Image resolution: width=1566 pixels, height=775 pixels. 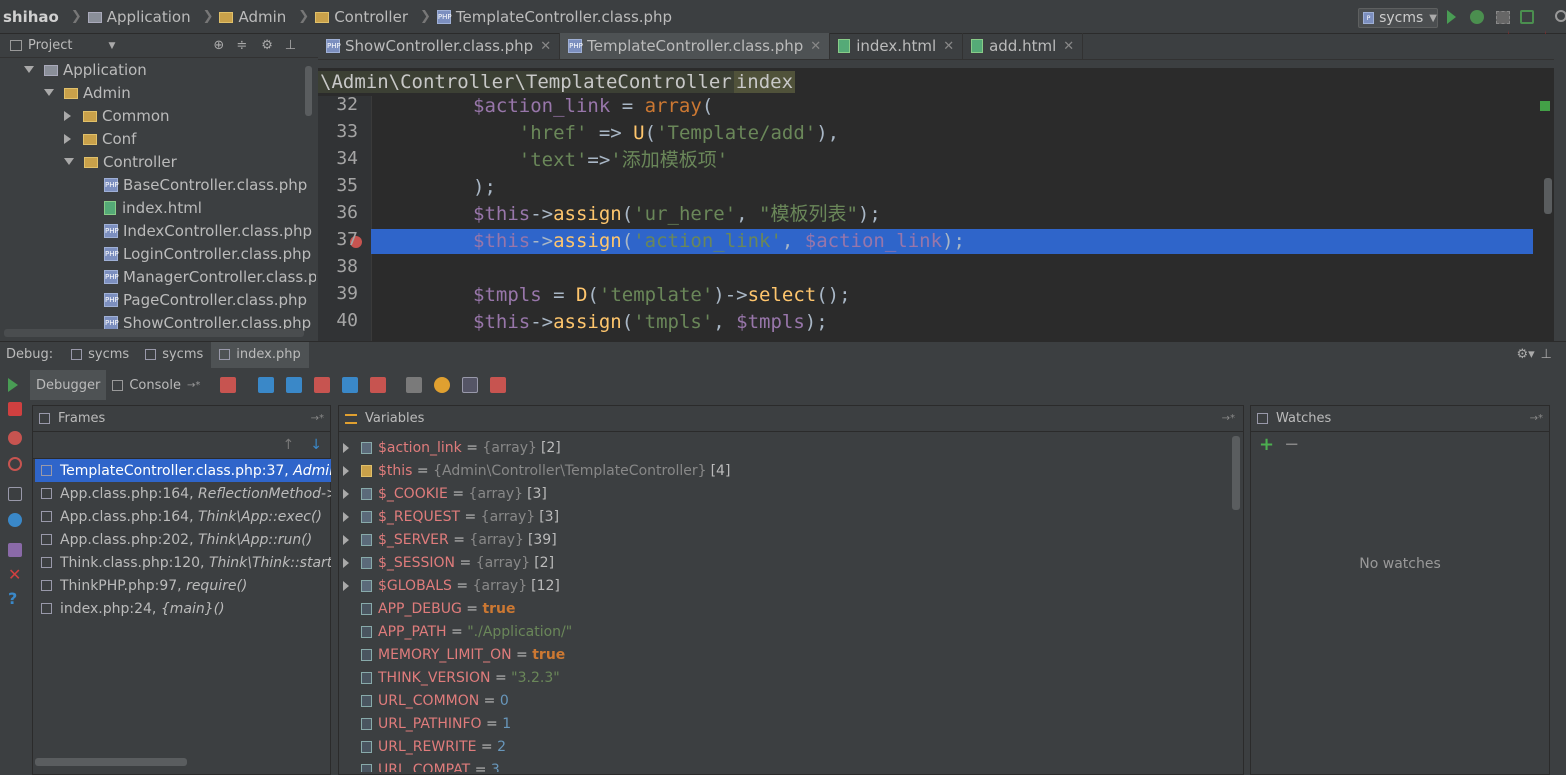 I want to click on debug-session-tab: index.php, so click(x=260, y=354).